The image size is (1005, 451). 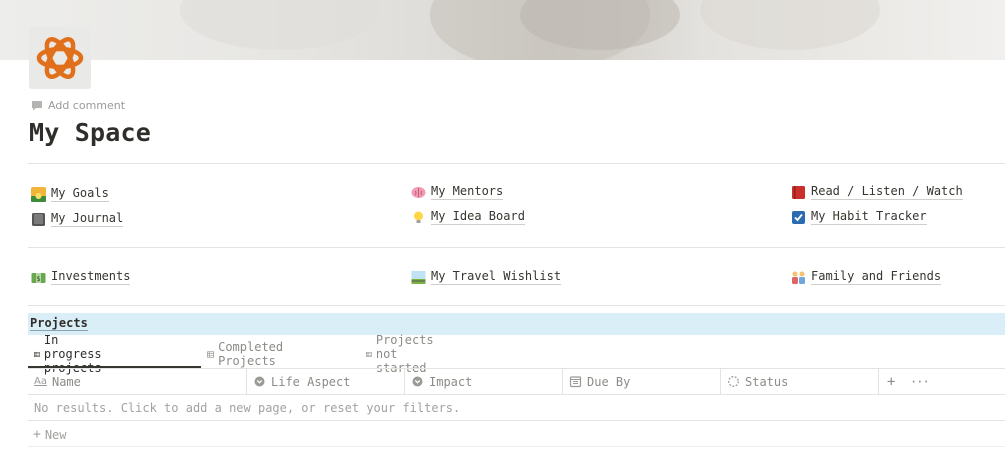 What do you see at coordinates (869, 217) in the screenshot?
I see `link-label: My Habit Tracker` at bounding box center [869, 217].